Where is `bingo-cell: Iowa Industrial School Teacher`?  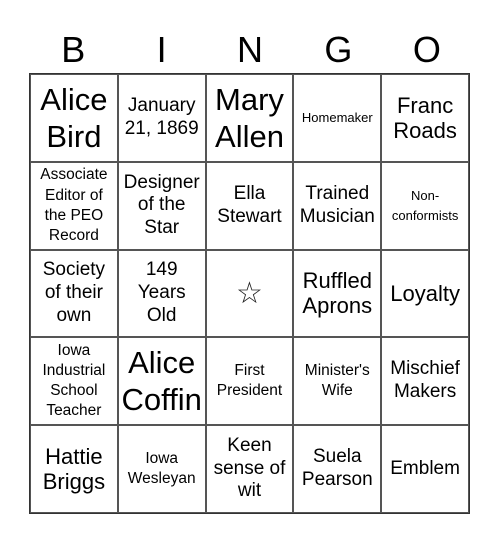
bingo-cell: Iowa Industrial School Teacher is located at coordinates (74, 381).